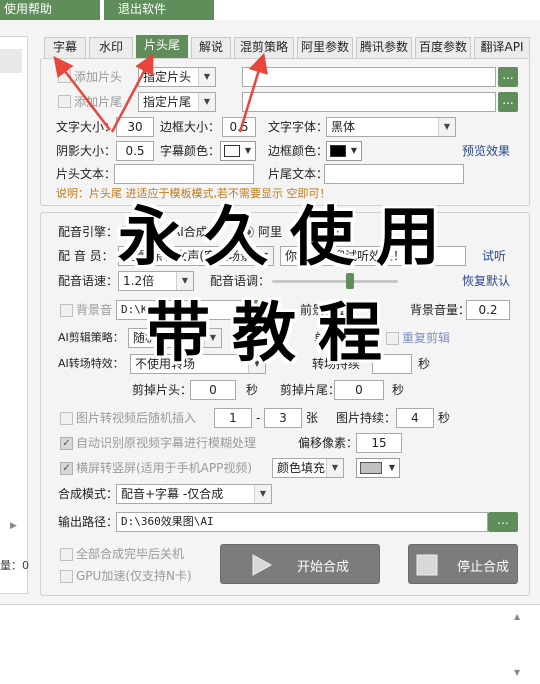  I want to click on watermark-line2: 带教程, so click(275, 333).